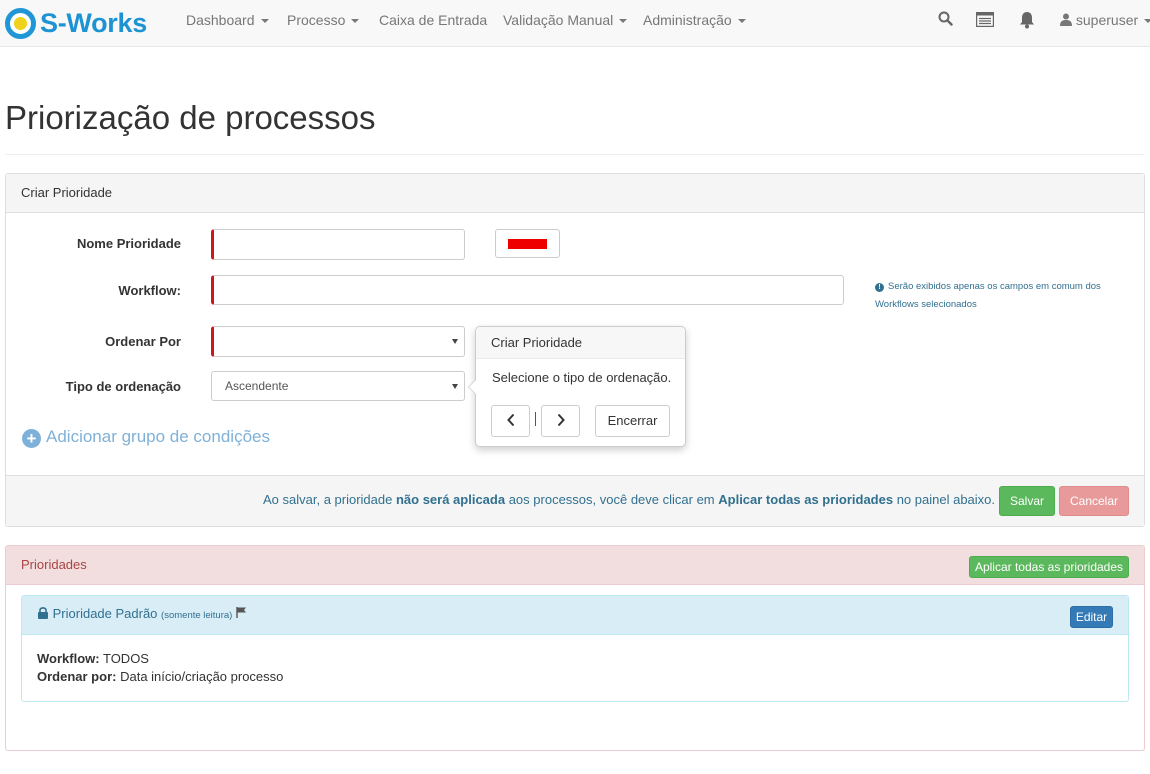  I want to click on name-priority-input, so click(338, 244).